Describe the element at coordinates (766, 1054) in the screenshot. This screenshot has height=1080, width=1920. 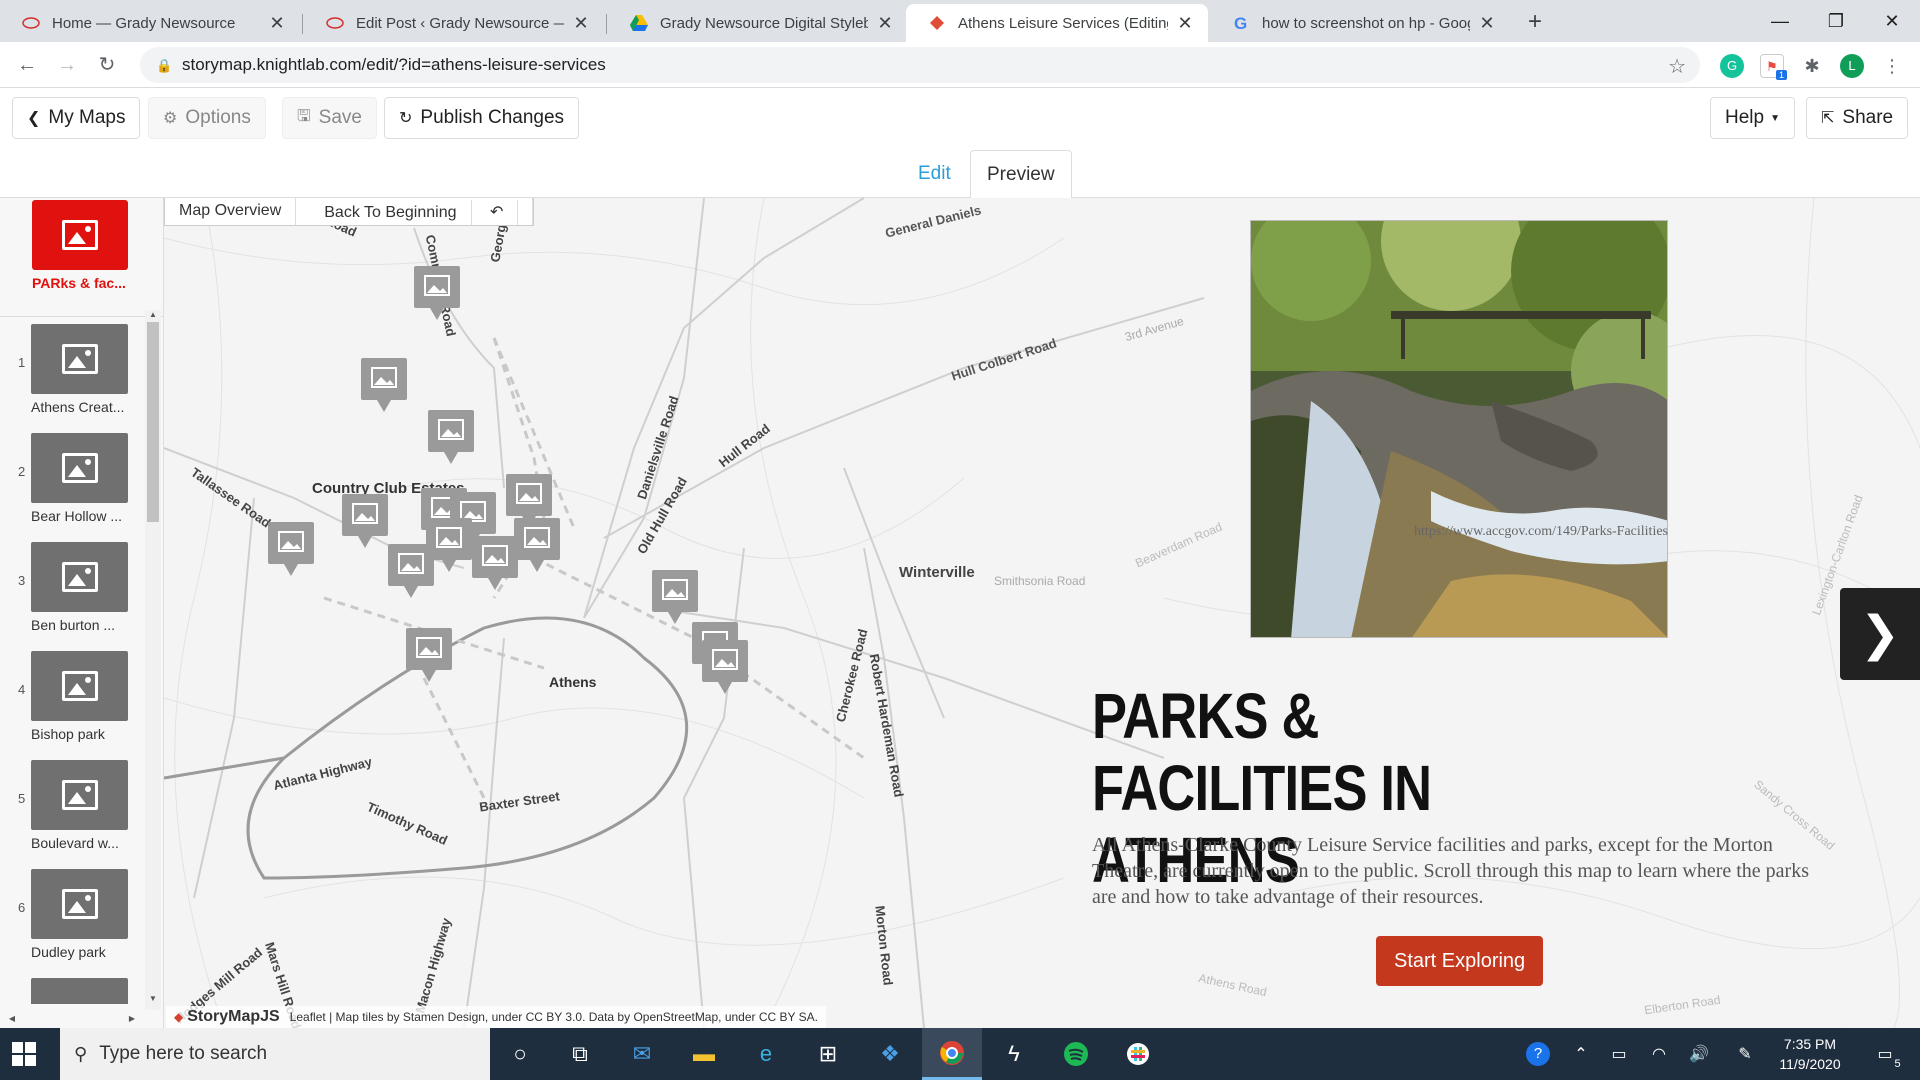
I see `edge-icon: e` at that location.